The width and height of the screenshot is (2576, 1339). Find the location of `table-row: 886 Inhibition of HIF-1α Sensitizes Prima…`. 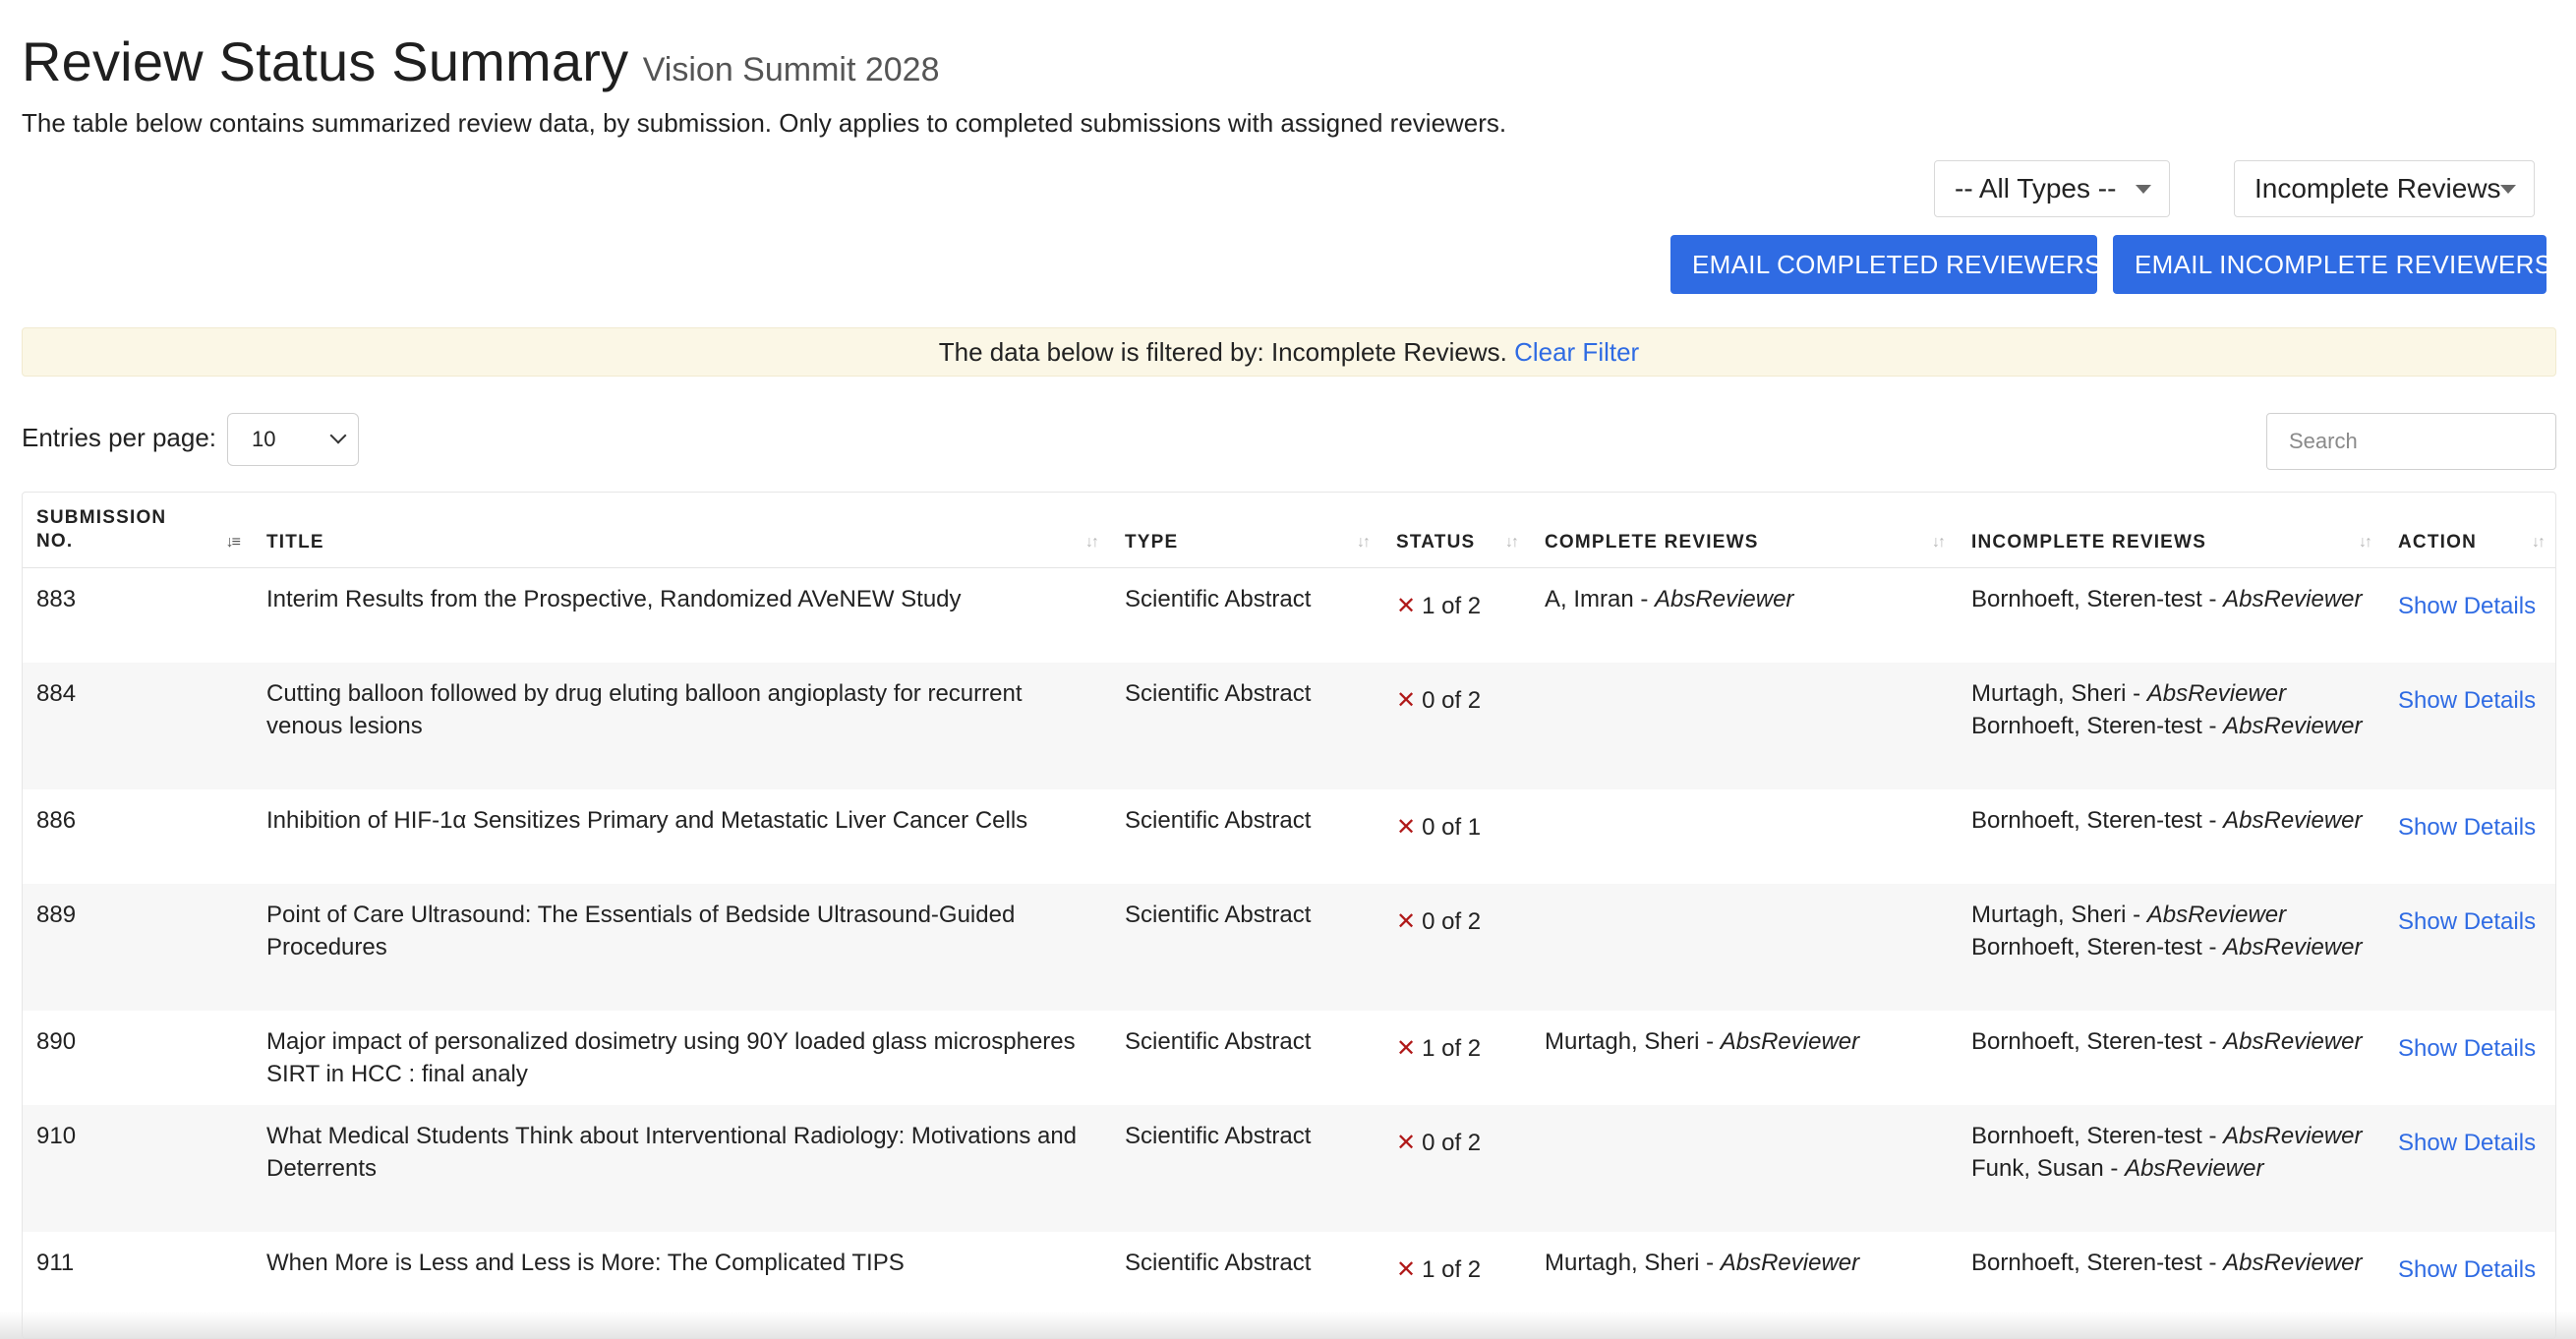

table-row: 886 Inhibition of HIF-1α Sensitizes Prima… is located at coordinates (1289, 836).